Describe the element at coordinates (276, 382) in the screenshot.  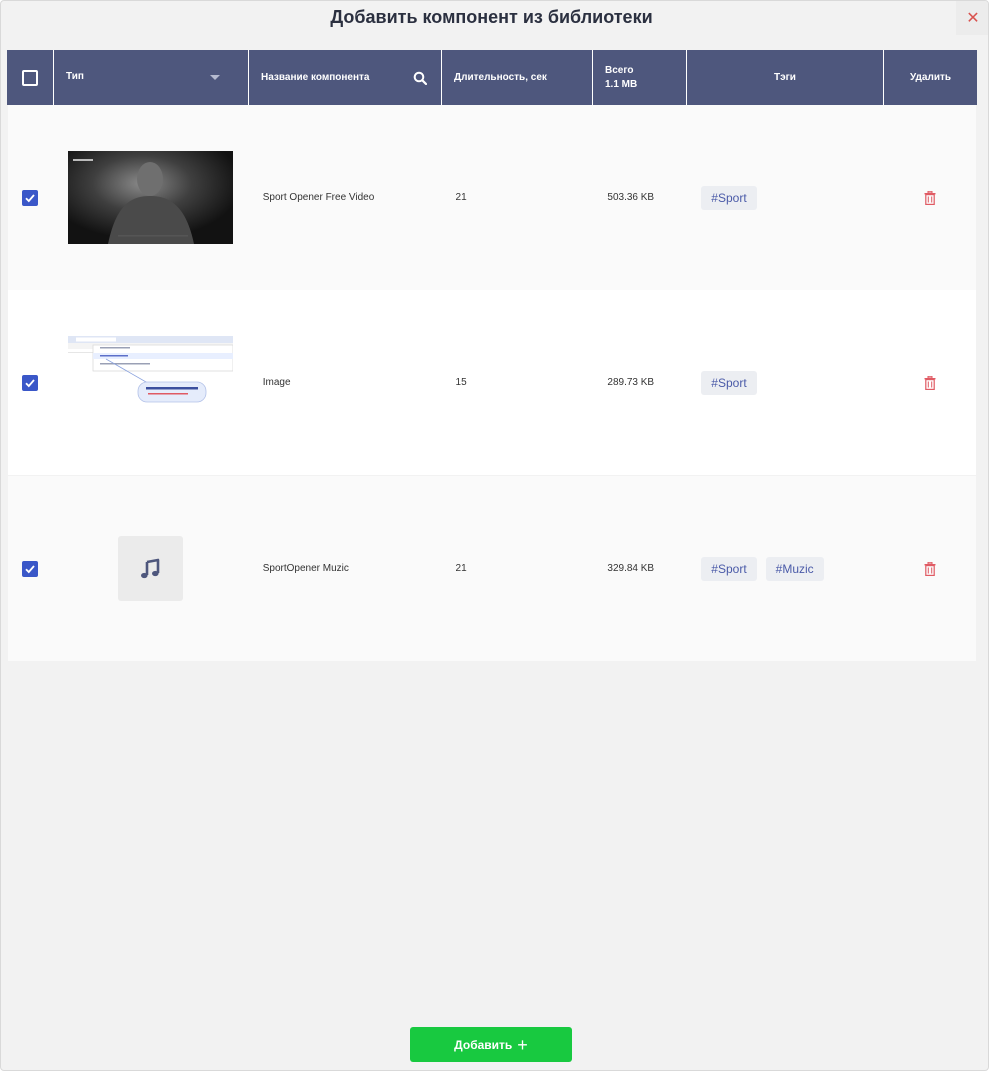
I see `component-name: Image` at that location.